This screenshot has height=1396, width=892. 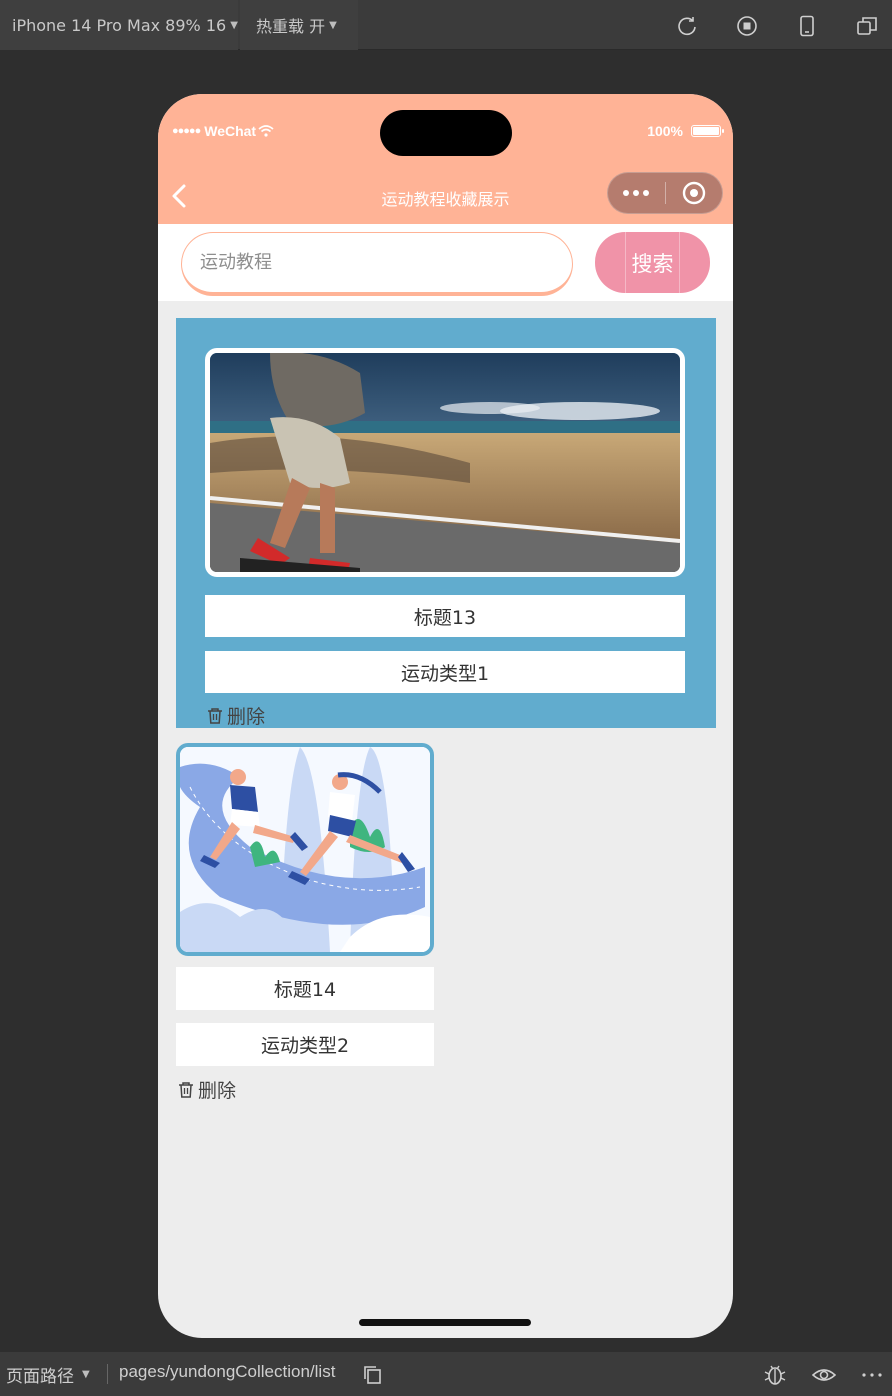 What do you see at coordinates (291, 26) in the screenshot?
I see `hot-reload-label: 热重载 开` at bounding box center [291, 26].